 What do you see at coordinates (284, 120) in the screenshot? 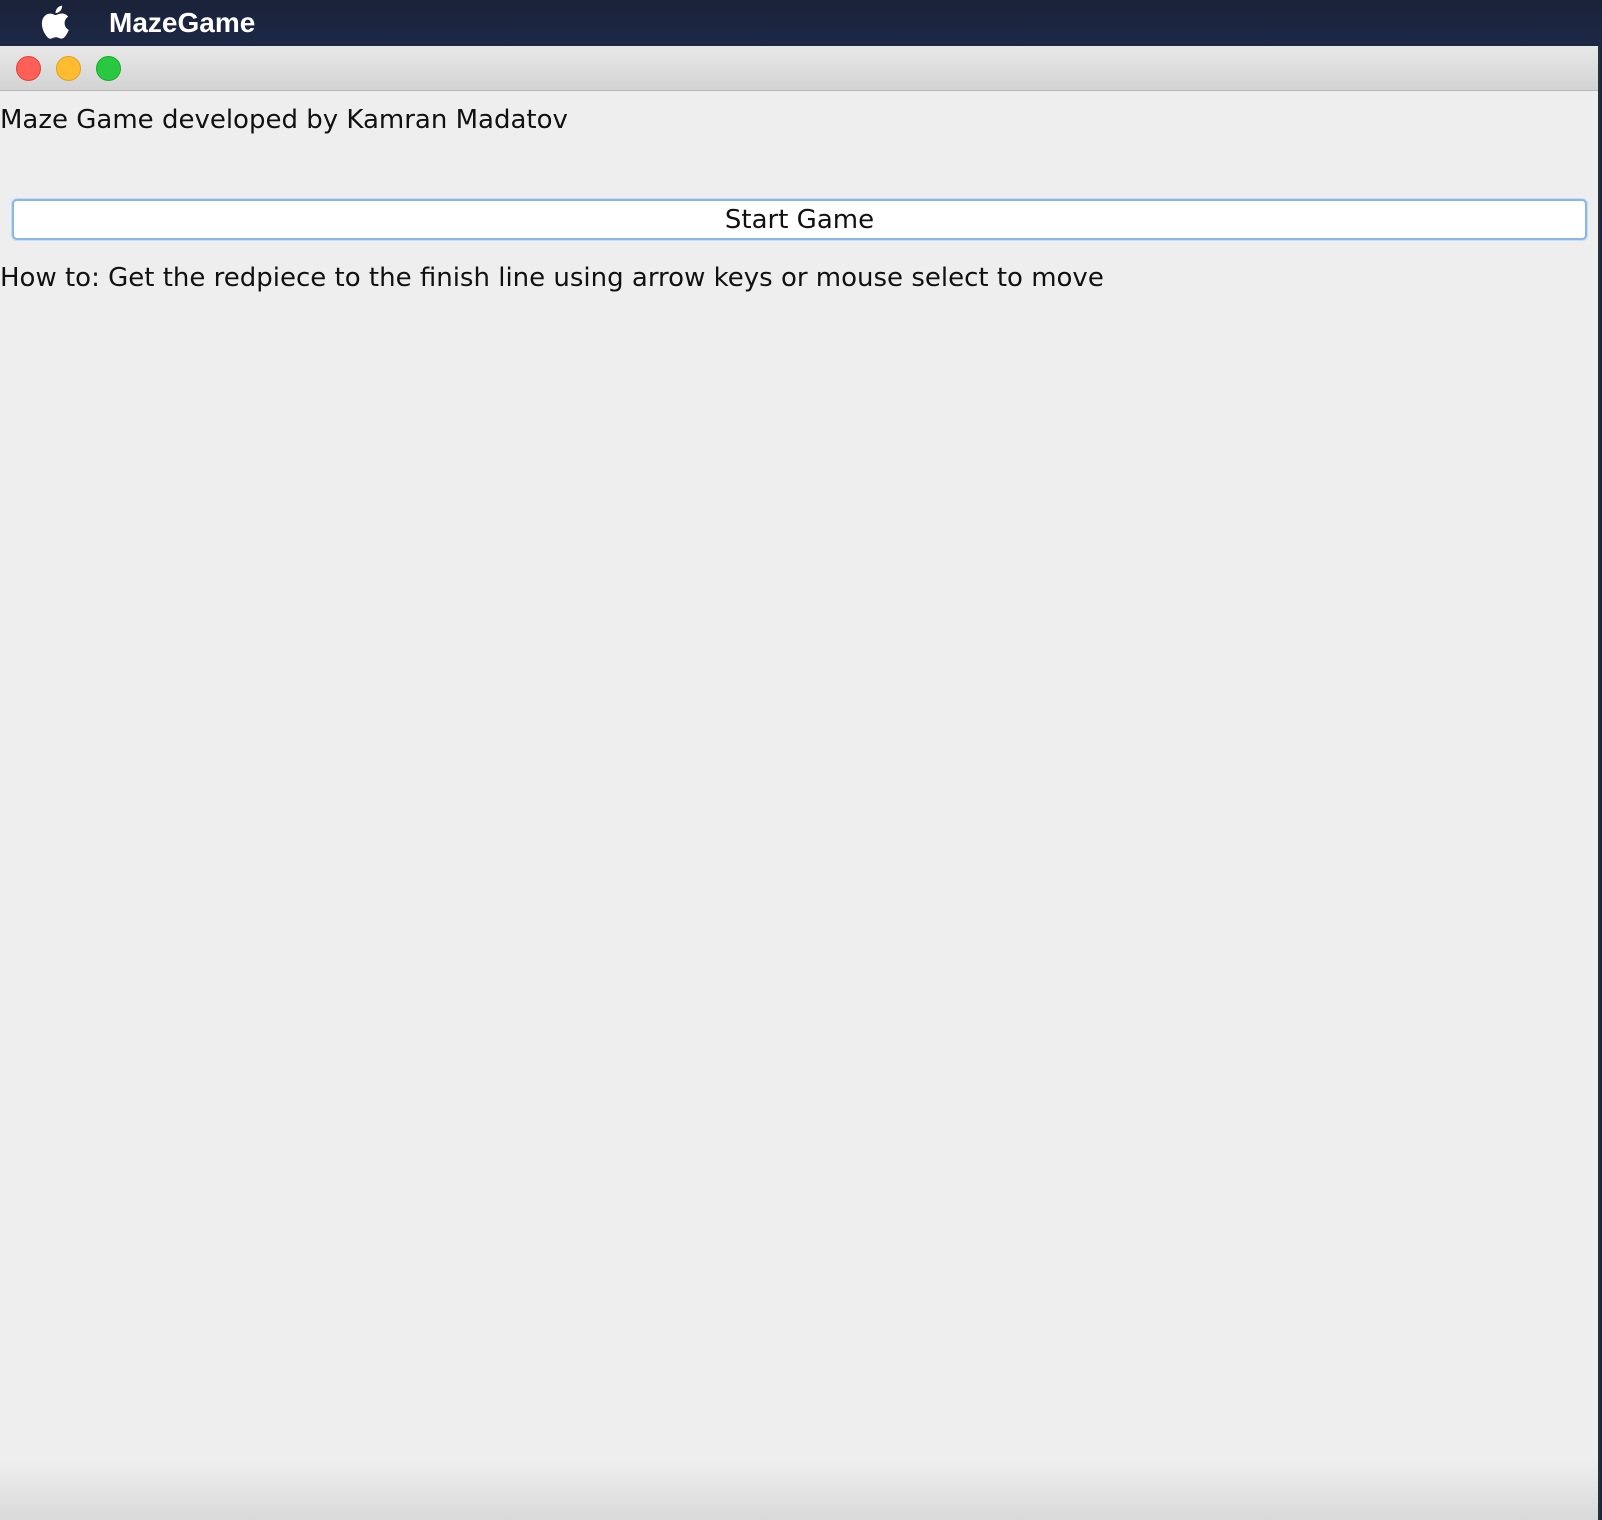
I see `credit-label: Maze Game developed by Kamran Madatov` at bounding box center [284, 120].